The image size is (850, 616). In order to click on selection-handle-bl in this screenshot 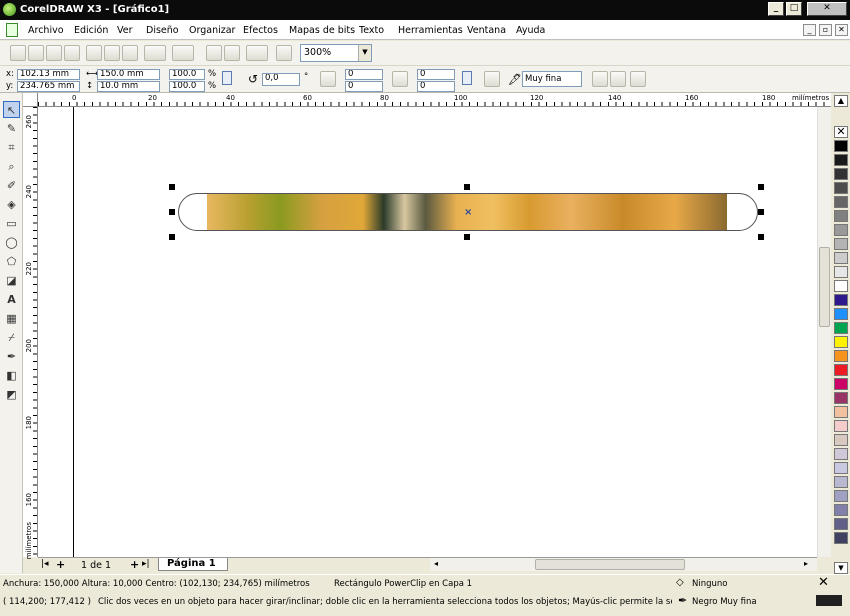, I will do `click(172, 237)`.